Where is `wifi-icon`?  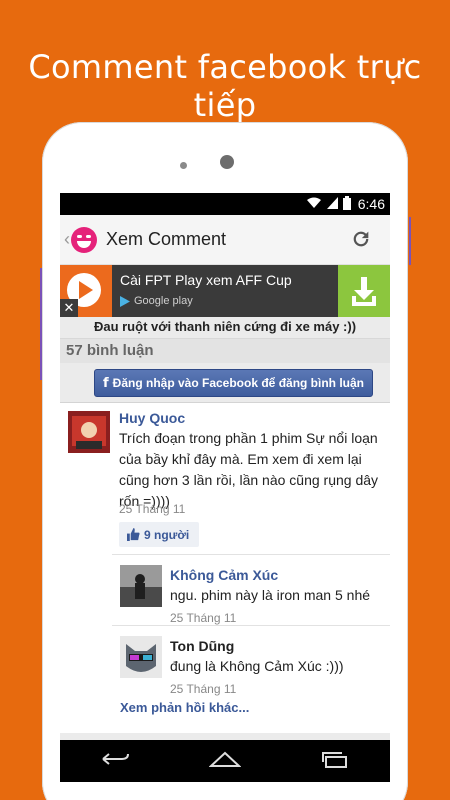 wifi-icon is located at coordinates (314, 204).